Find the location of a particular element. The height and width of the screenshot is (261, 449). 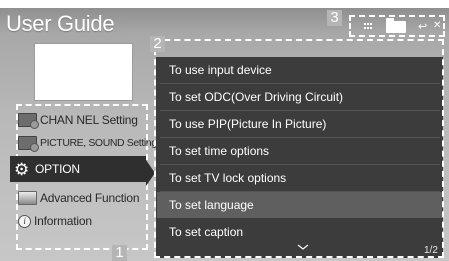

close-icon: ✕ is located at coordinates (437, 25).